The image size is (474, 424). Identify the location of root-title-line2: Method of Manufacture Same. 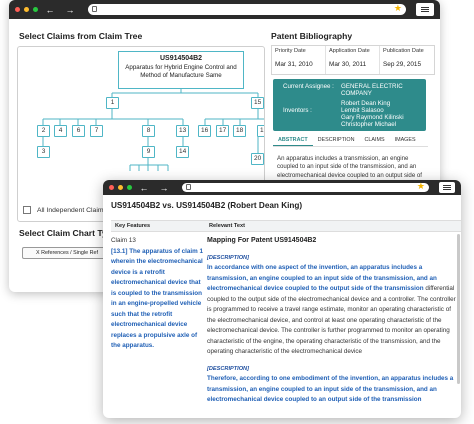
(181, 75).